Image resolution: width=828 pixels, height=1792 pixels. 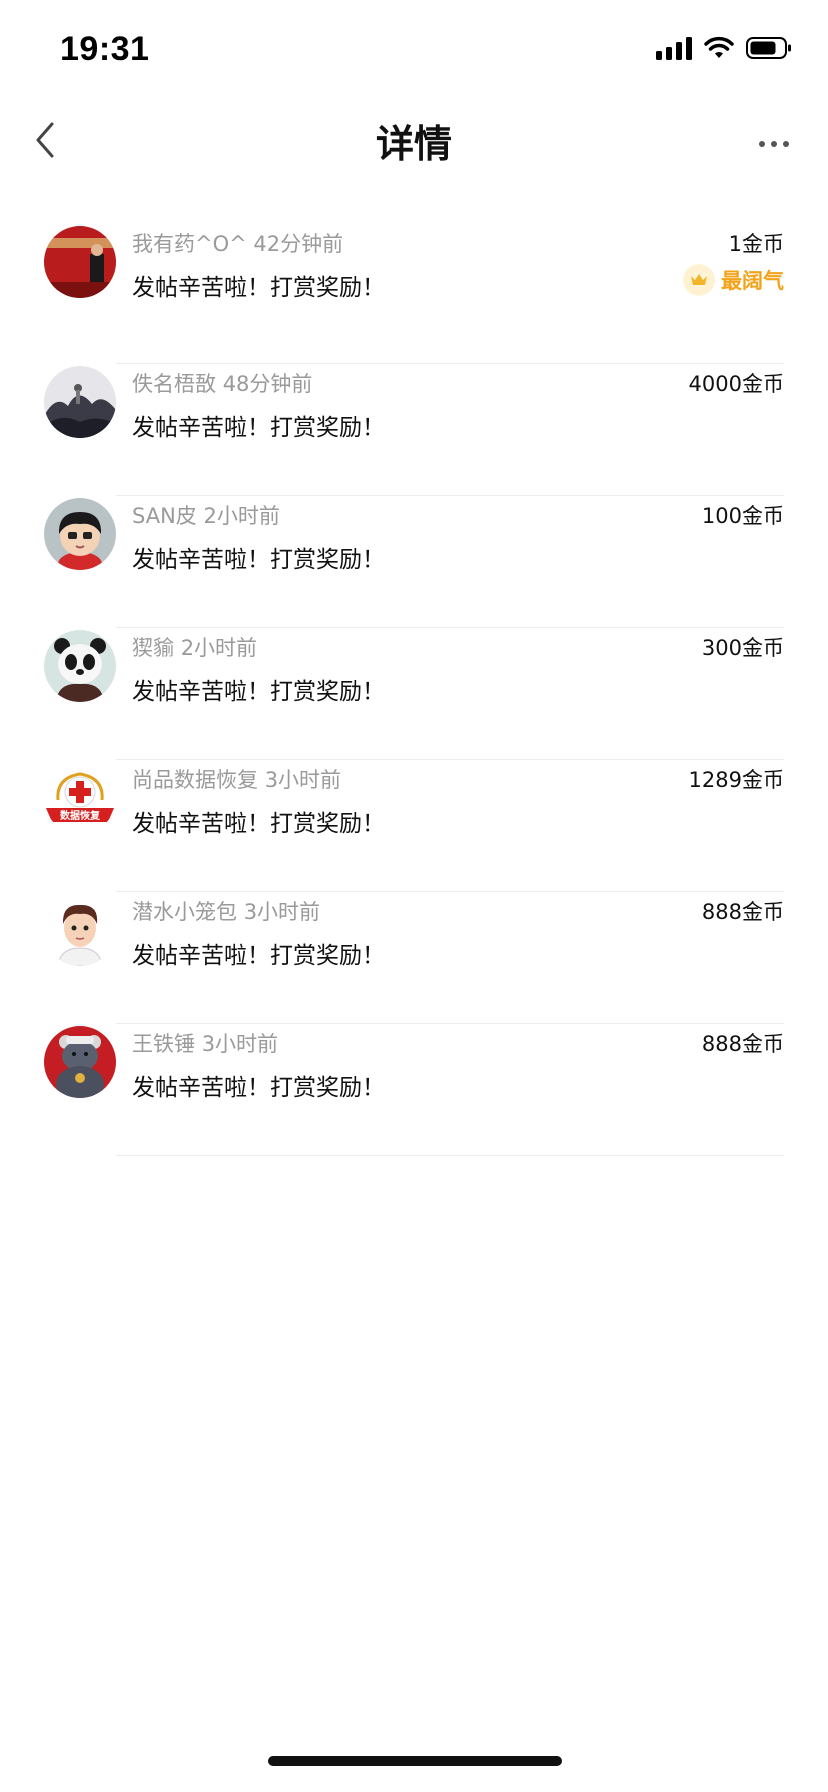 I want to click on signal-icon, so click(x=674, y=48).